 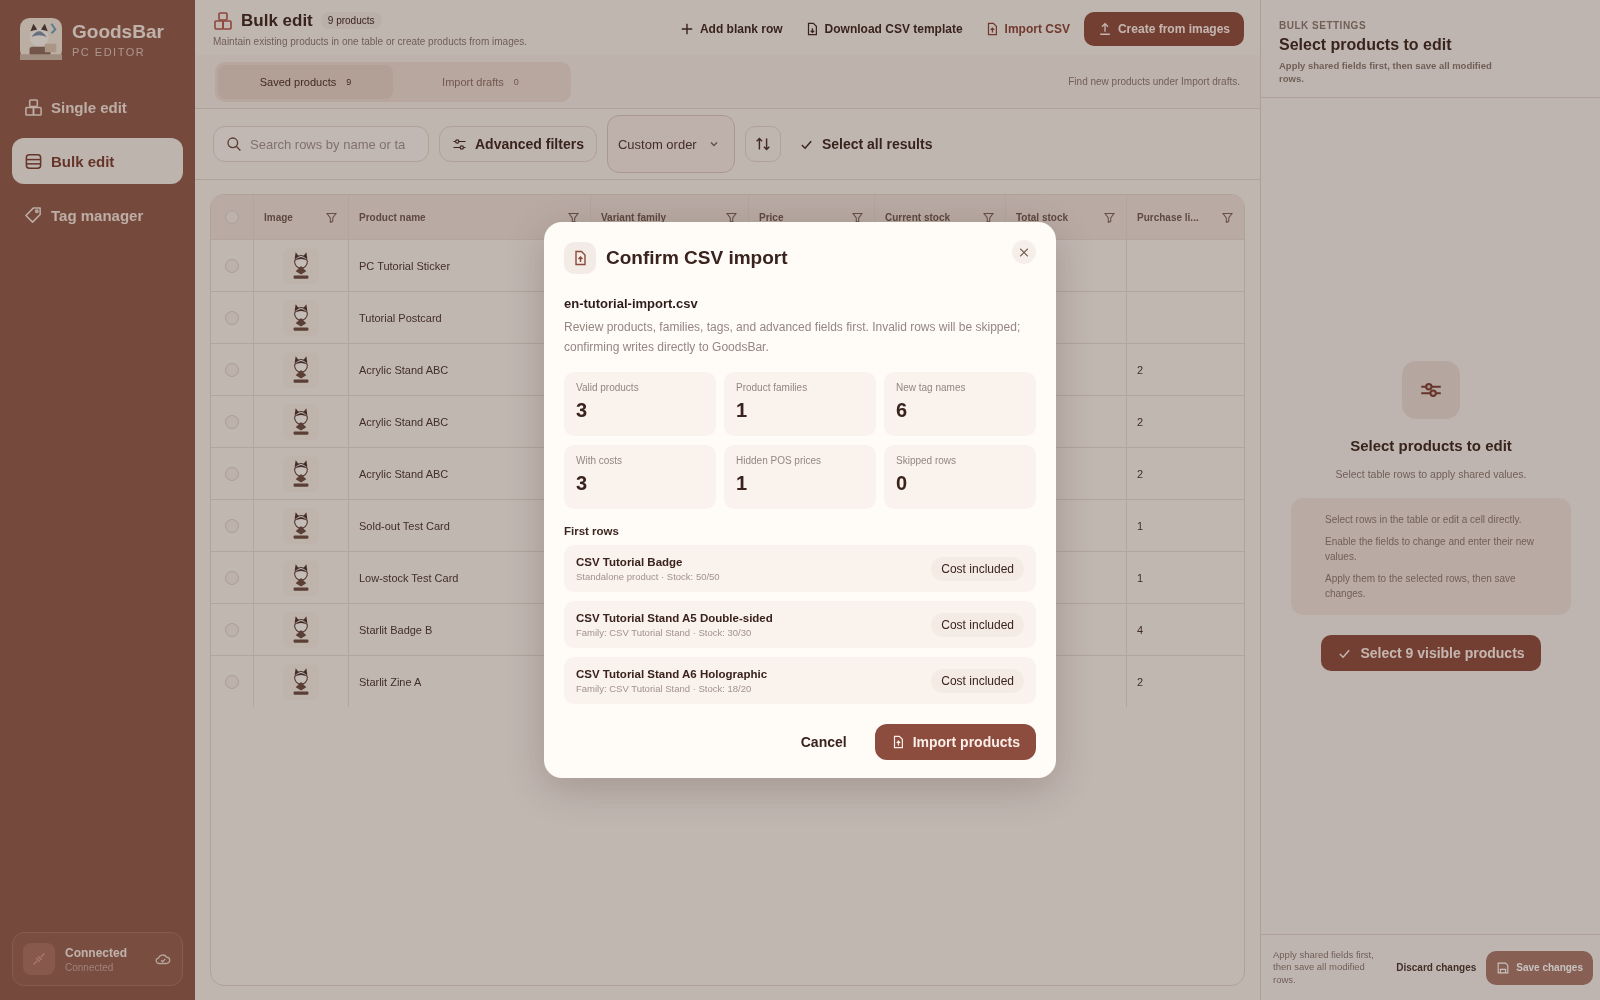 I want to click on plug-icon, so click(x=39, y=959).